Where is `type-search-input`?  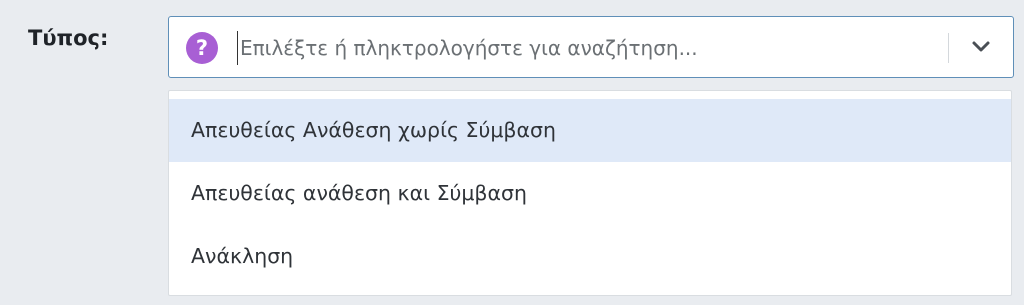
type-search-input is located at coordinates (587, 48).